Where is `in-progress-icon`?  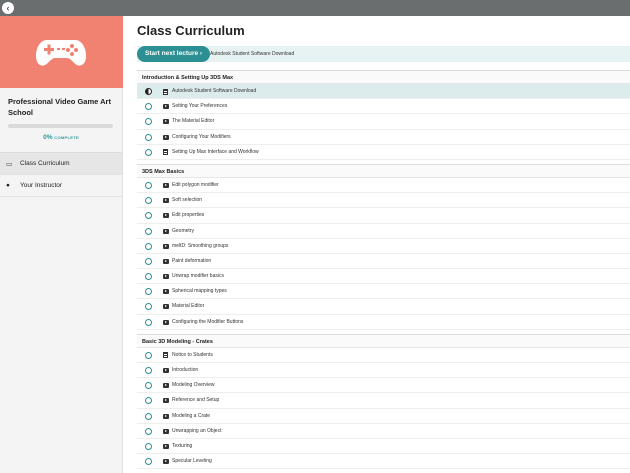 in-progress-icon is located at coordinates (148, 91).